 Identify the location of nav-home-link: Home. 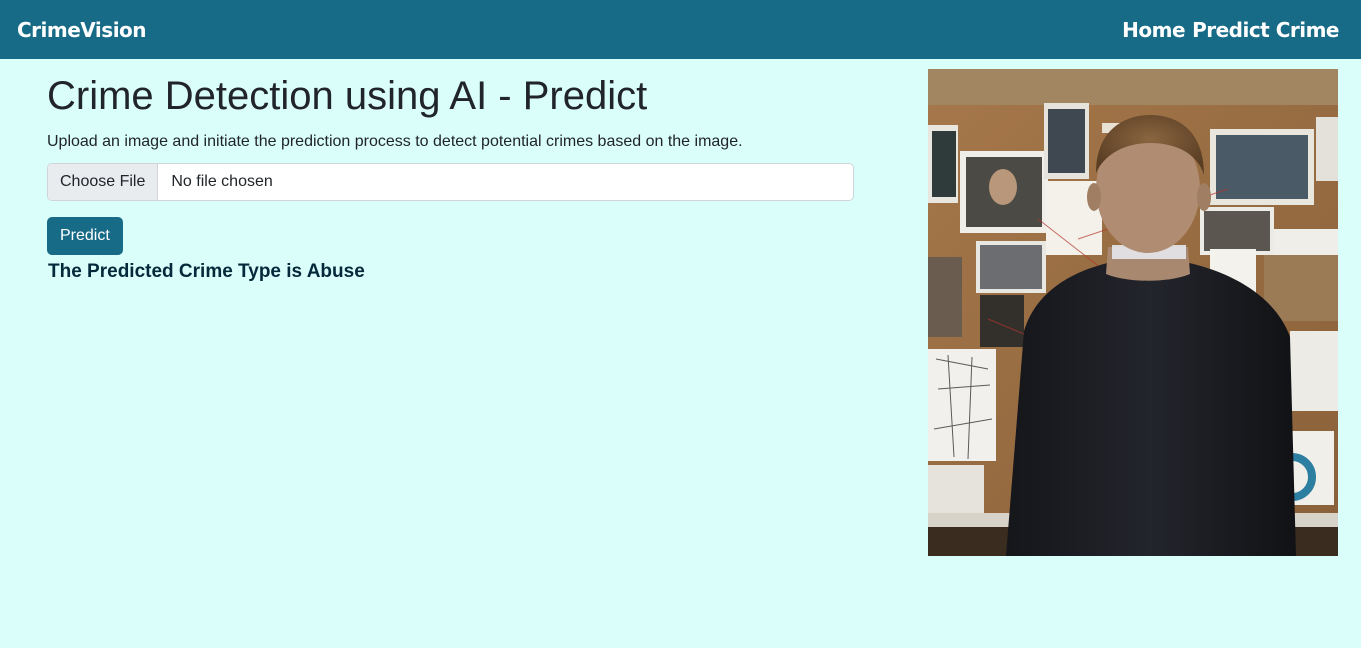
(1153, 30).